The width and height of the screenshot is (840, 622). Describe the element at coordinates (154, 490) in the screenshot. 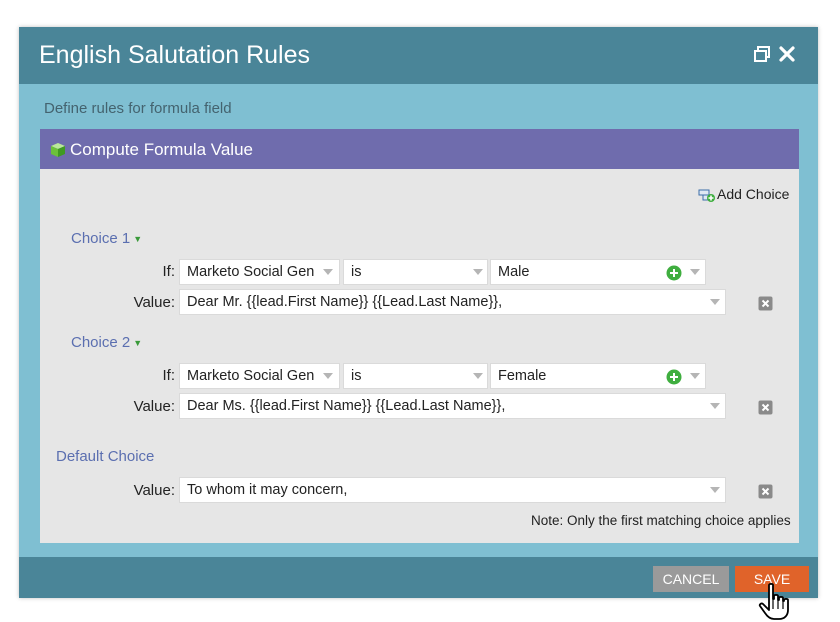

I see `default-value-label: Value:` at that location.